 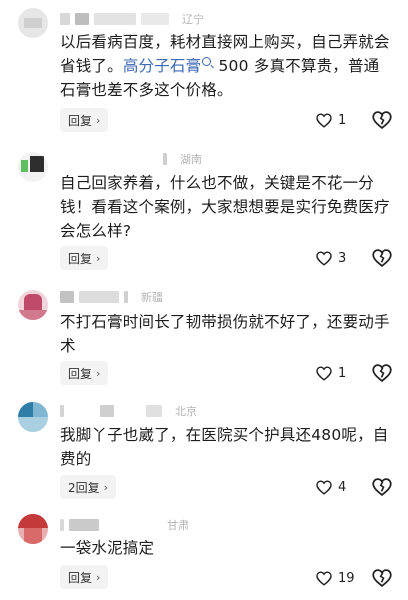 I want to click on comment-meta: 新疆, so click(x=111, y=297).